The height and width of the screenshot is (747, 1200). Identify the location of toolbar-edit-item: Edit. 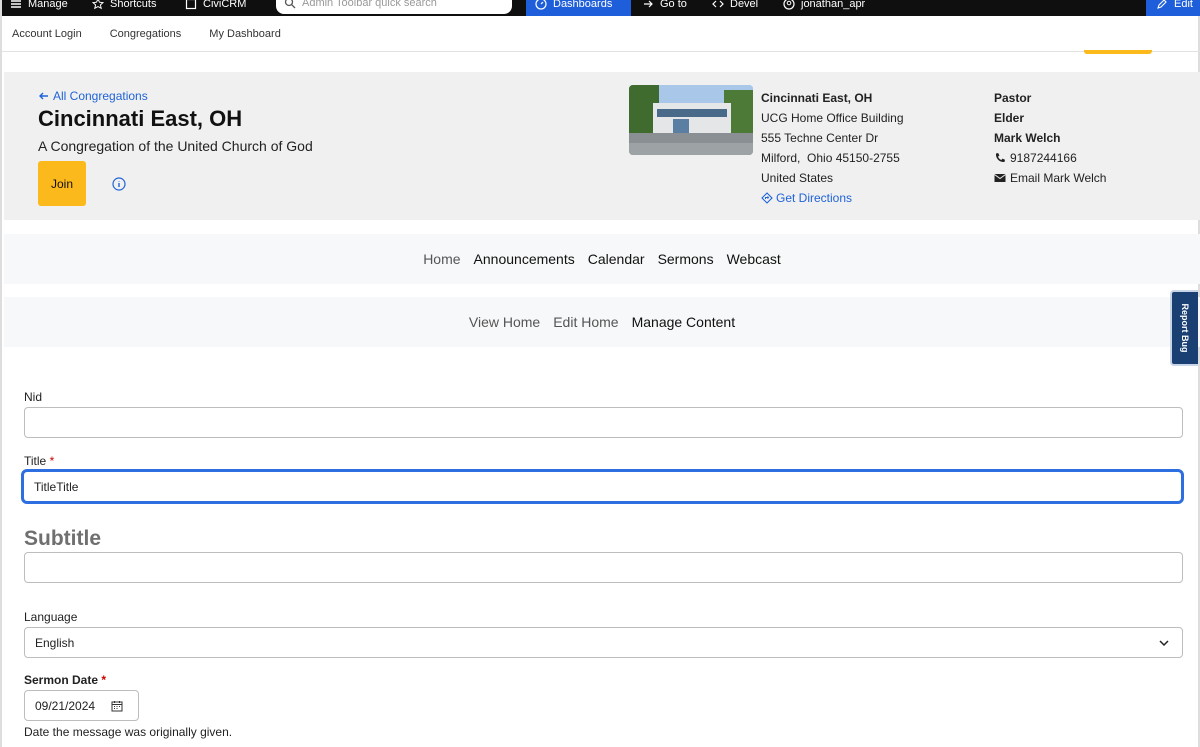
(1174, 6).